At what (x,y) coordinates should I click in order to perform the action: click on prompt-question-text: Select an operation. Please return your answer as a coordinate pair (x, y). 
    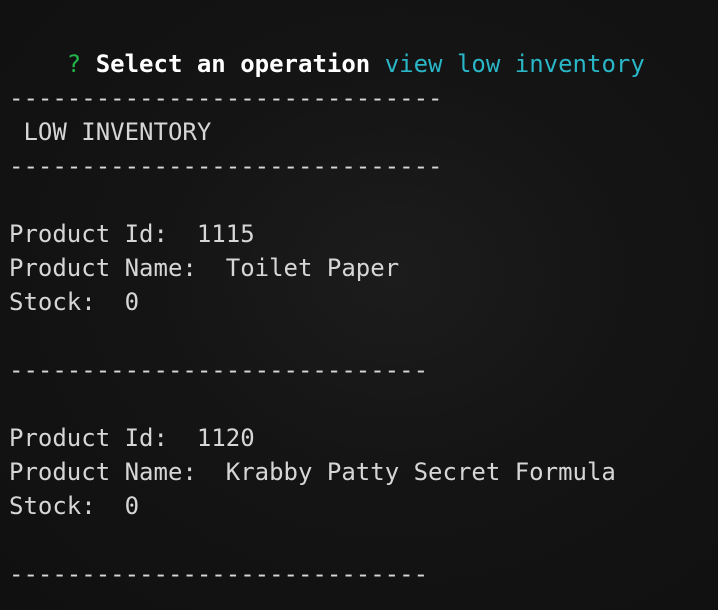
    Looking at the image, I should click on (233, 64).